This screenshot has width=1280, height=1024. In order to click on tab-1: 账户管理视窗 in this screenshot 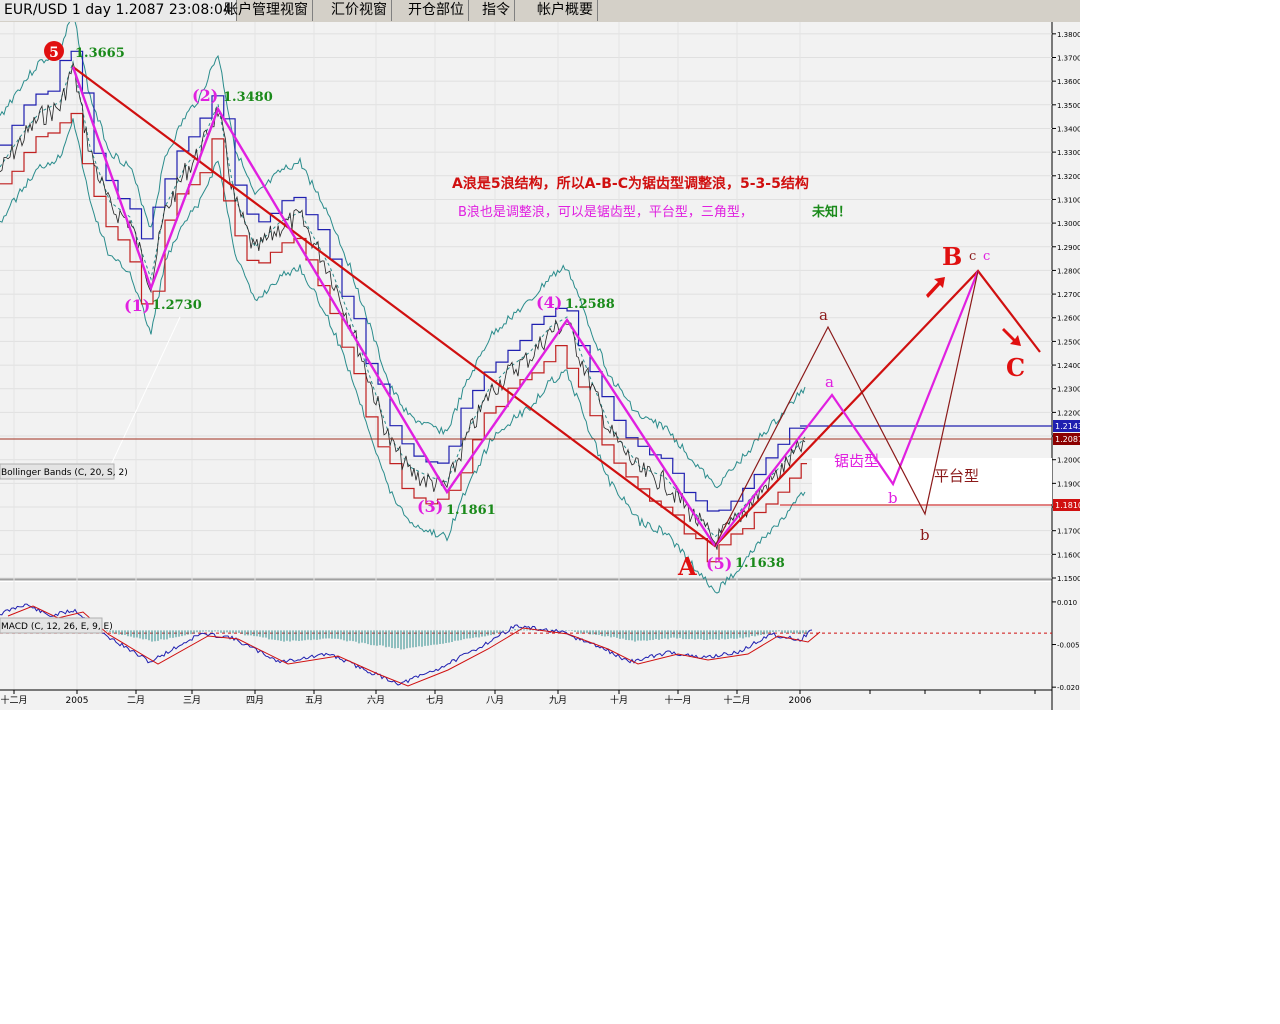, I will do `click(266, 10)`.